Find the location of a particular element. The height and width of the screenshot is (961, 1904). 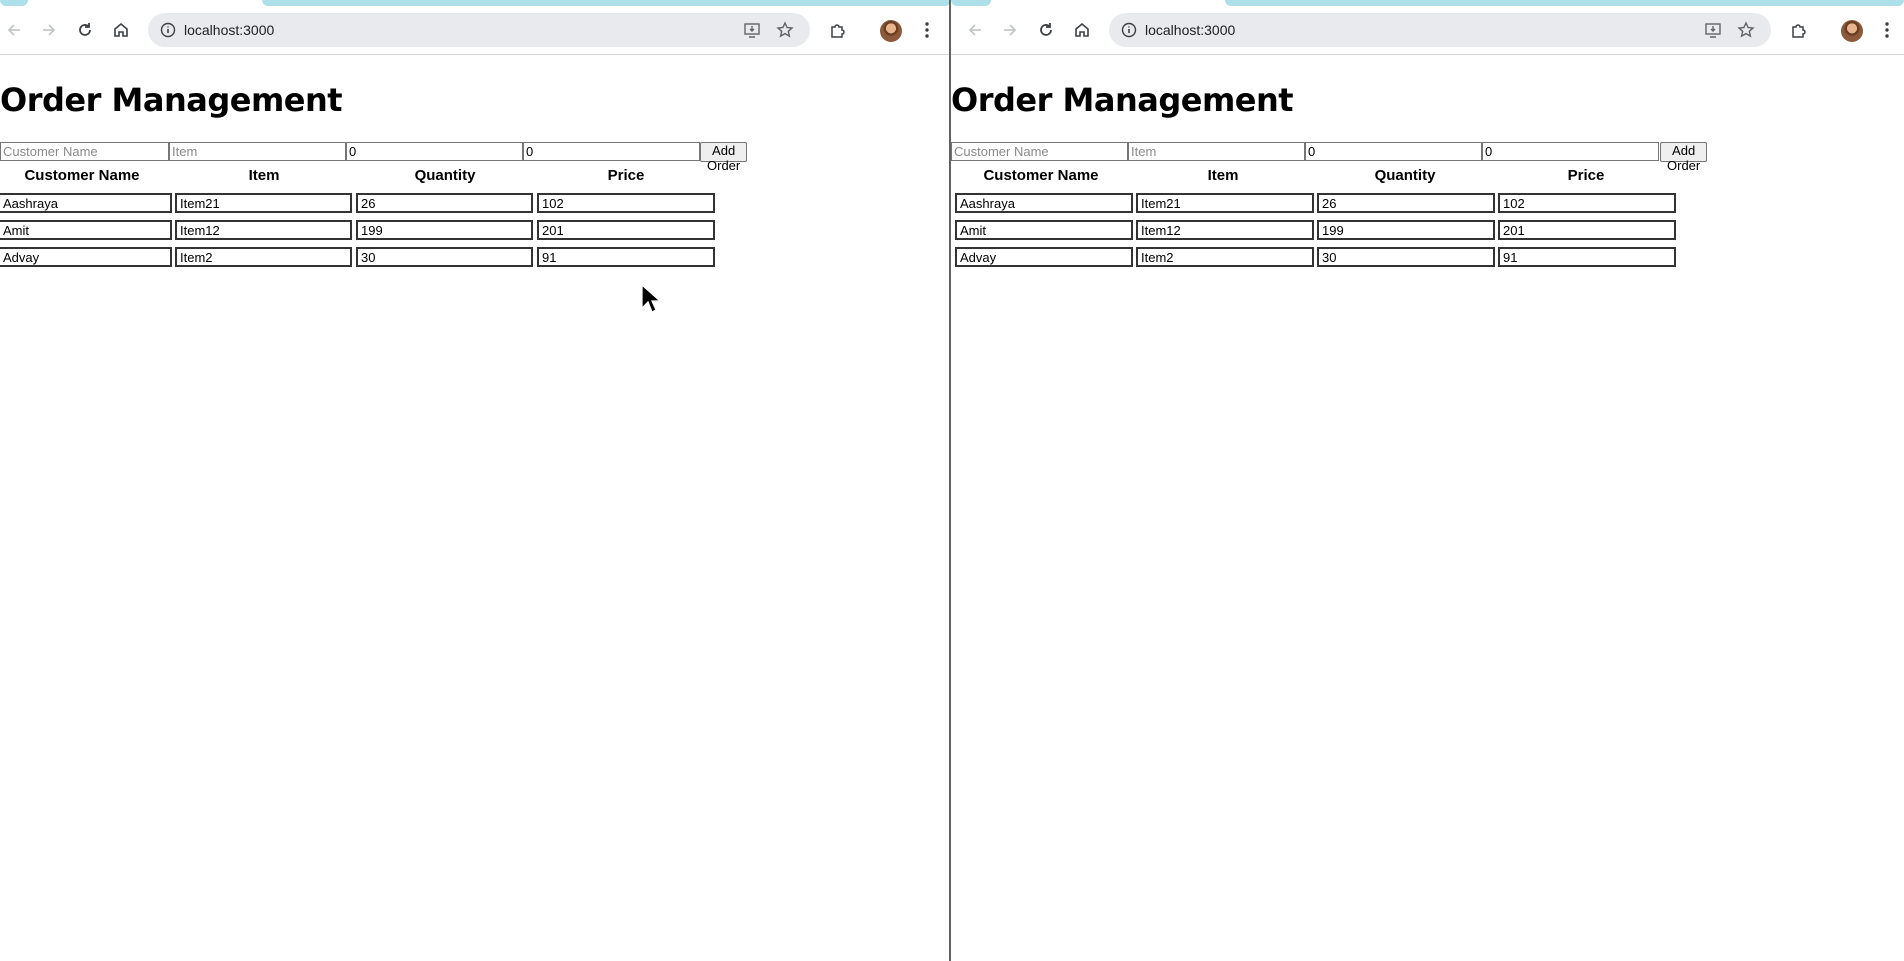

mouse-cursor-icon is located at coordinates (651, 298).